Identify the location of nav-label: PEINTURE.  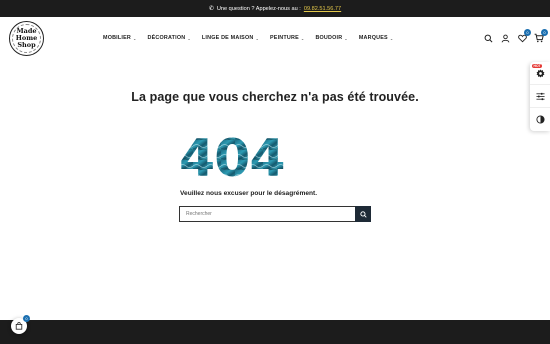
(284, 38).